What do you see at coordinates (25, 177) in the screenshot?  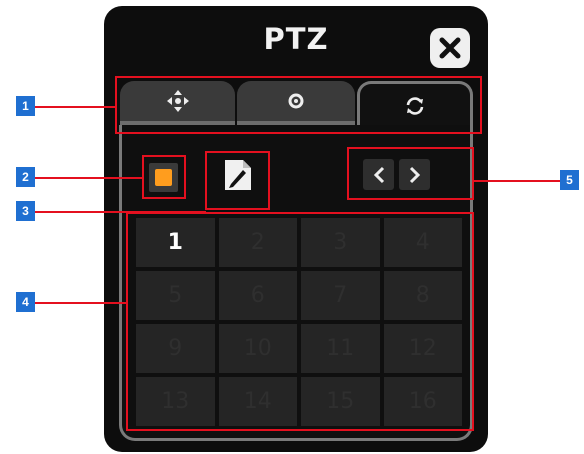 I see `annotation-badge: 2` at bounding box center [25, 177].